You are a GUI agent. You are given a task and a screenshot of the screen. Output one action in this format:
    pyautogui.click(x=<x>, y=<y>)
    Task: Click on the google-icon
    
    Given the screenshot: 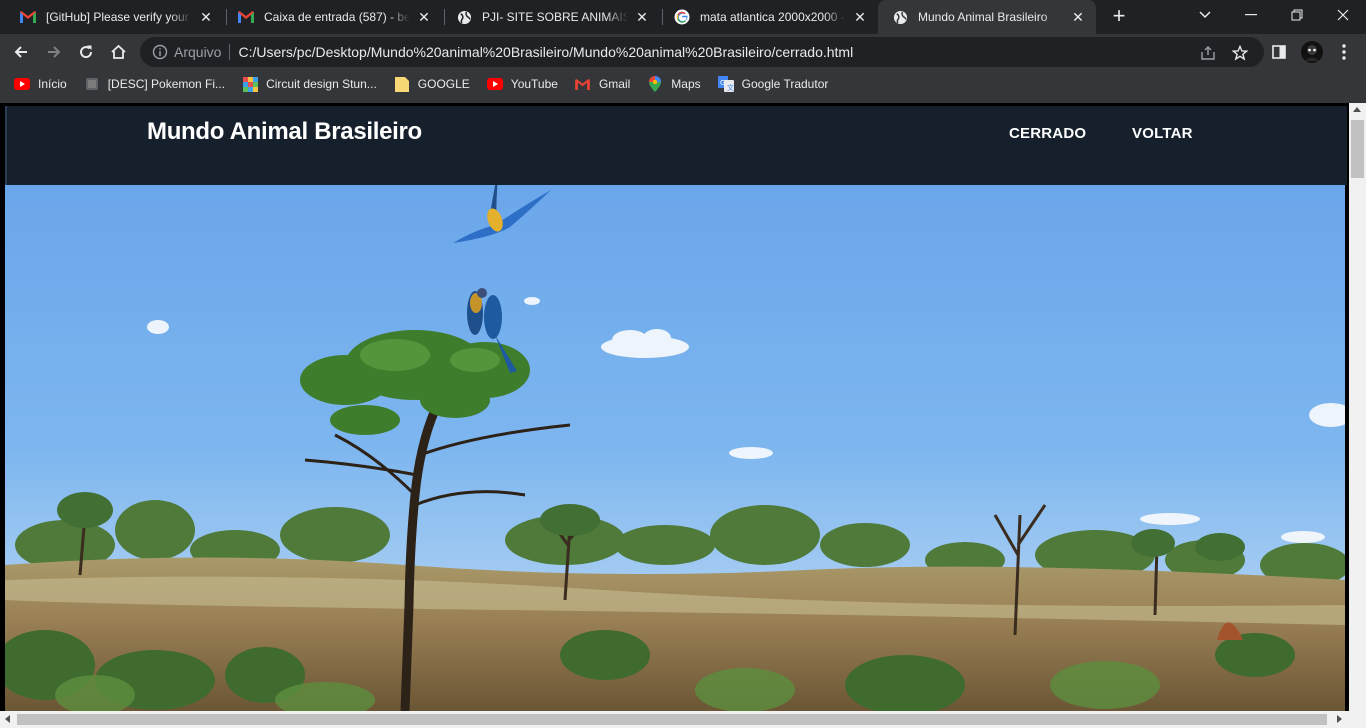 What is the action you would take?
    pyautogui.click(x=682, y=17)
    